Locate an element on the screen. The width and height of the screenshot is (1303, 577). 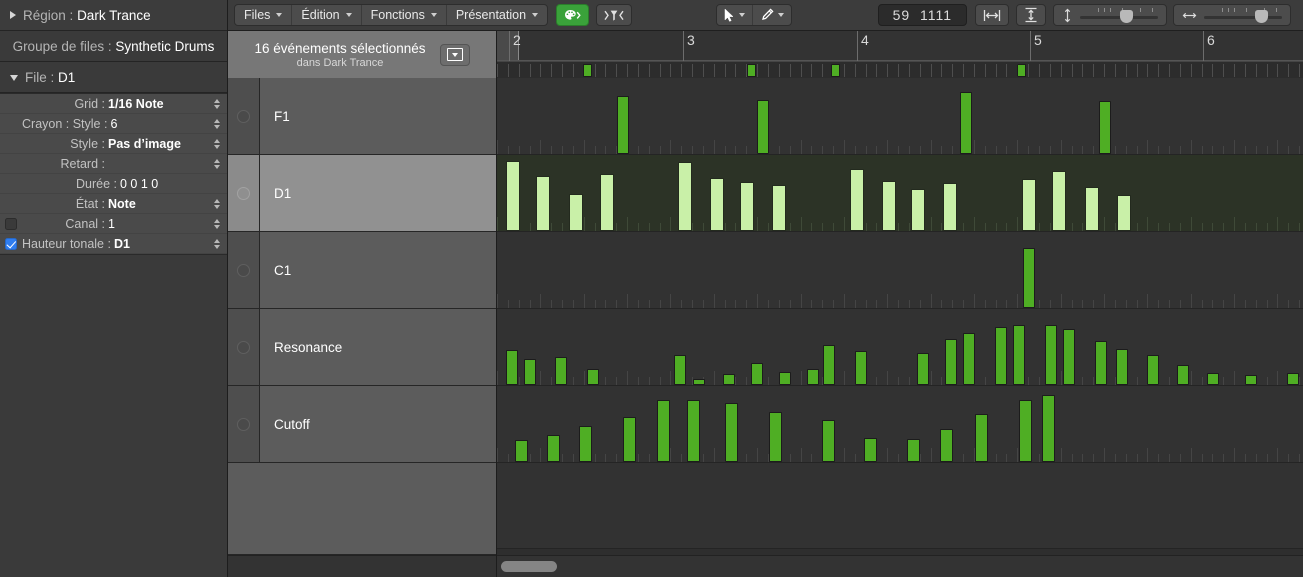
step-lane-c1 is located at coordinates (900, 270).